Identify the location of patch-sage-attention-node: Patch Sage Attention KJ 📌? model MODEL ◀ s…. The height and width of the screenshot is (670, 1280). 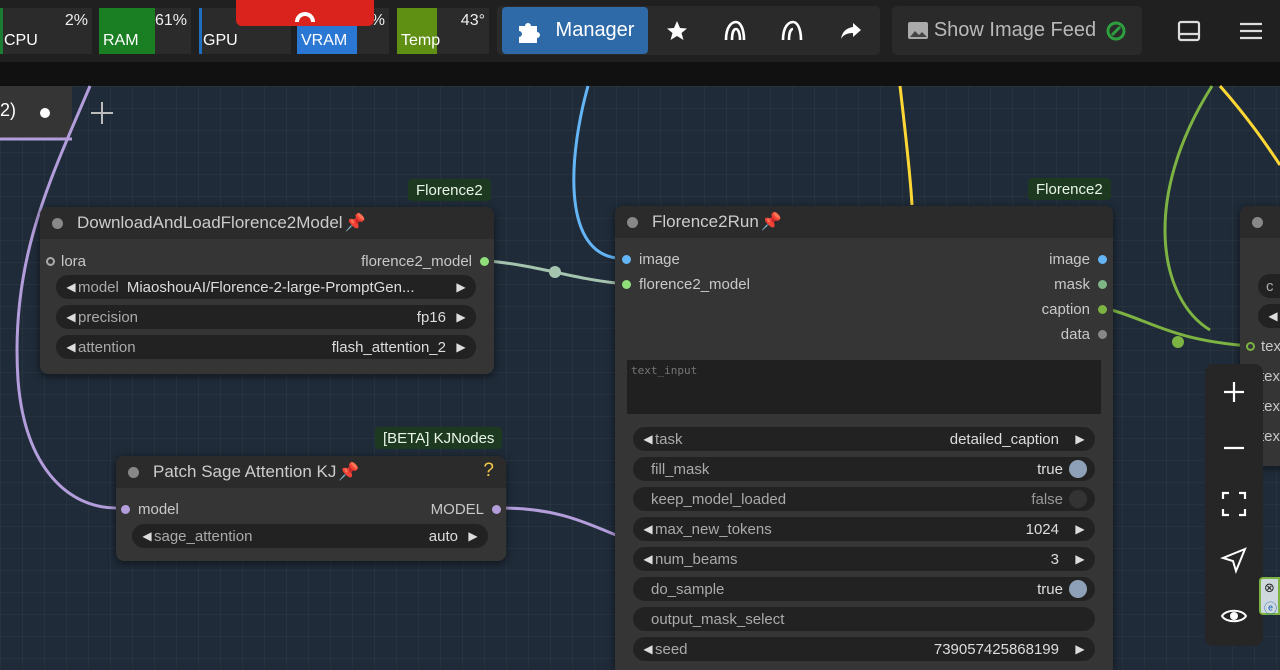
(311, 508).